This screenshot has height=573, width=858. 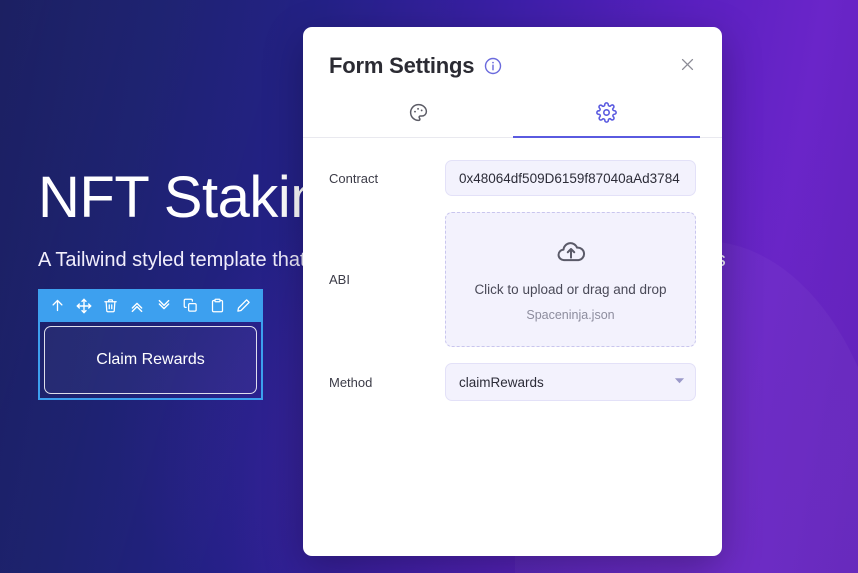 I want to click on move-up-icon, so click(x=57, y=305).